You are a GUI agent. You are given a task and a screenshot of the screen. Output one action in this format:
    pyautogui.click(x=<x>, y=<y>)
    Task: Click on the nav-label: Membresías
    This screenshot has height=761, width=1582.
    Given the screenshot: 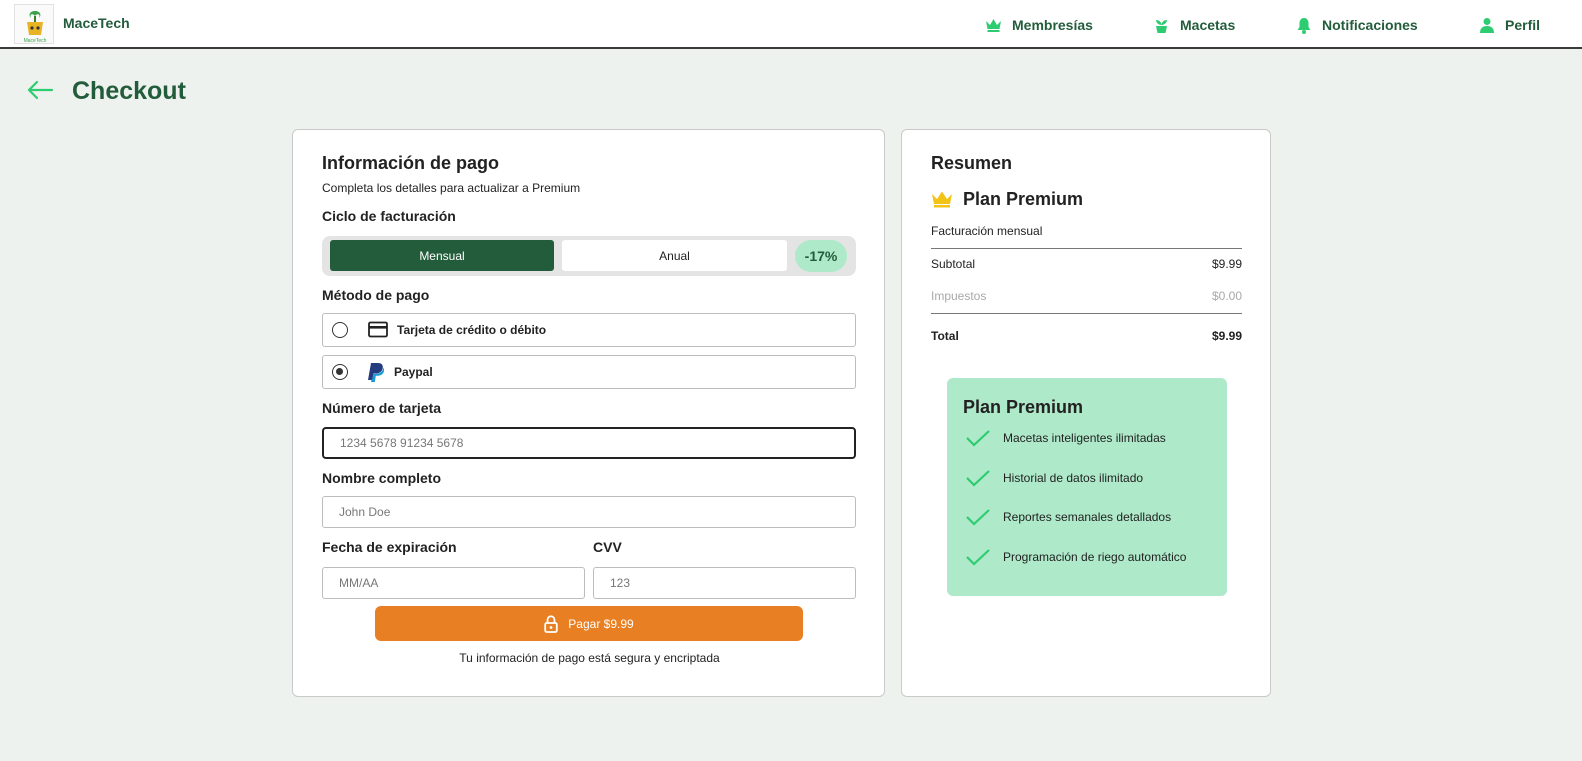 What is the action you would take?
    pyautogui.click(x=1052, y=25)
    